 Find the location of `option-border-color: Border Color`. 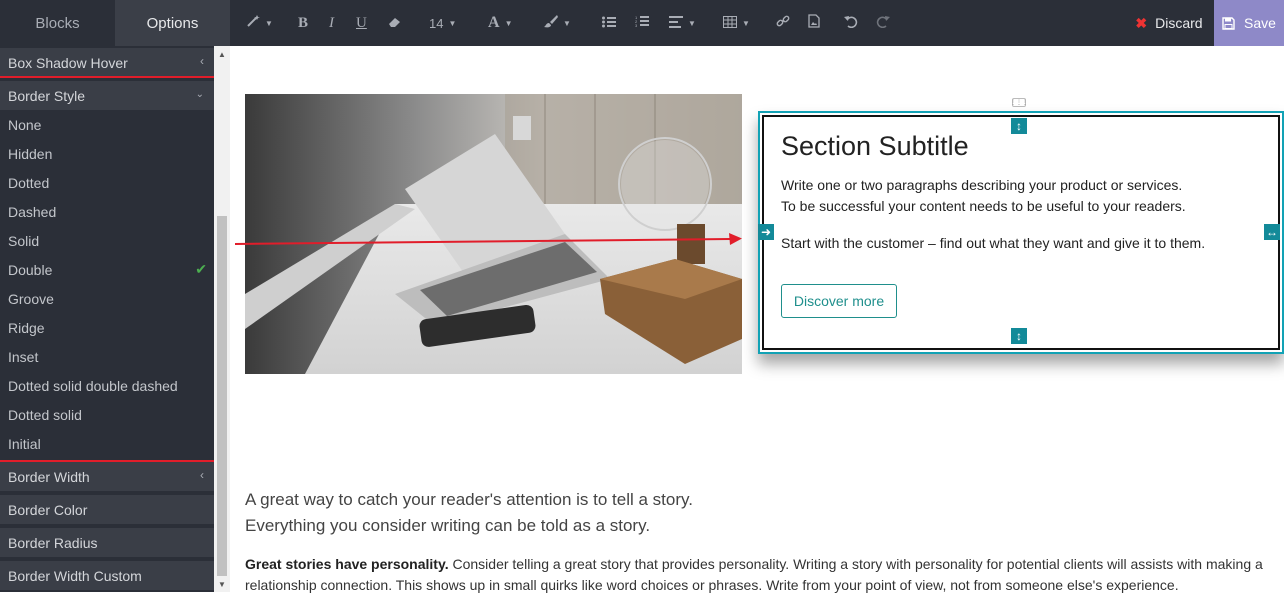

option-border-color: Border Color is located at coordinates (107, 509).